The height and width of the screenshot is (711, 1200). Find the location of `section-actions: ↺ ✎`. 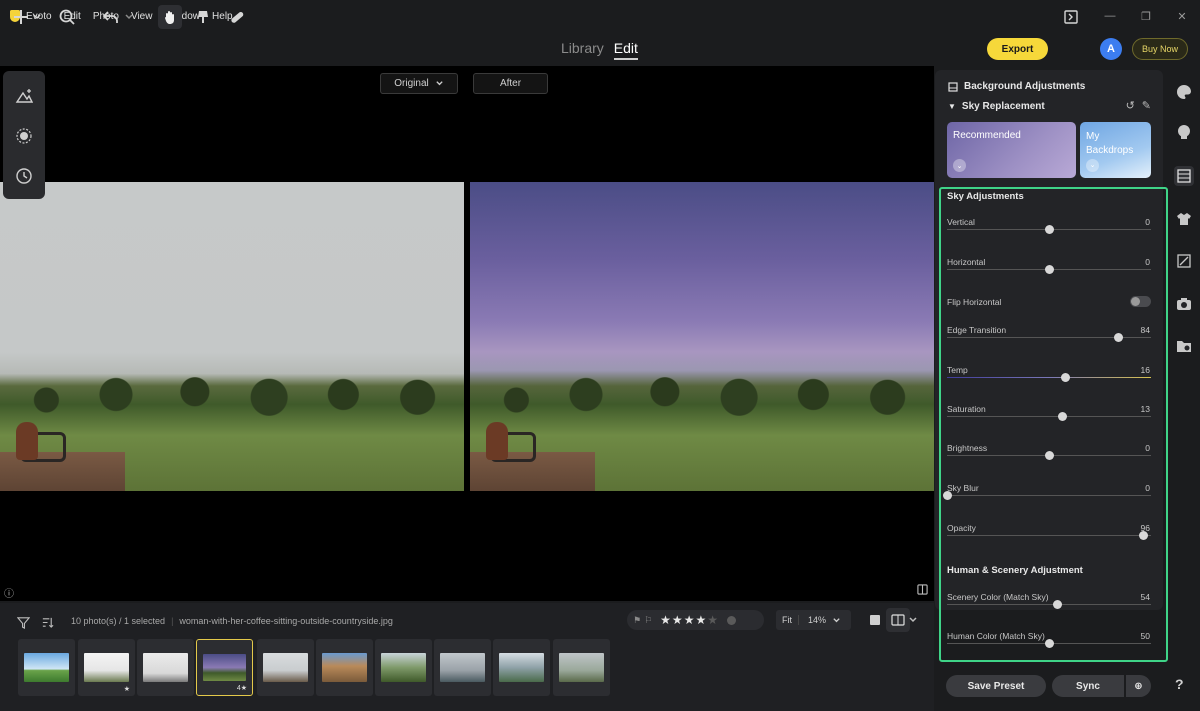

section-actions: ↺ ✎ is located at coordinates (1138, 105).